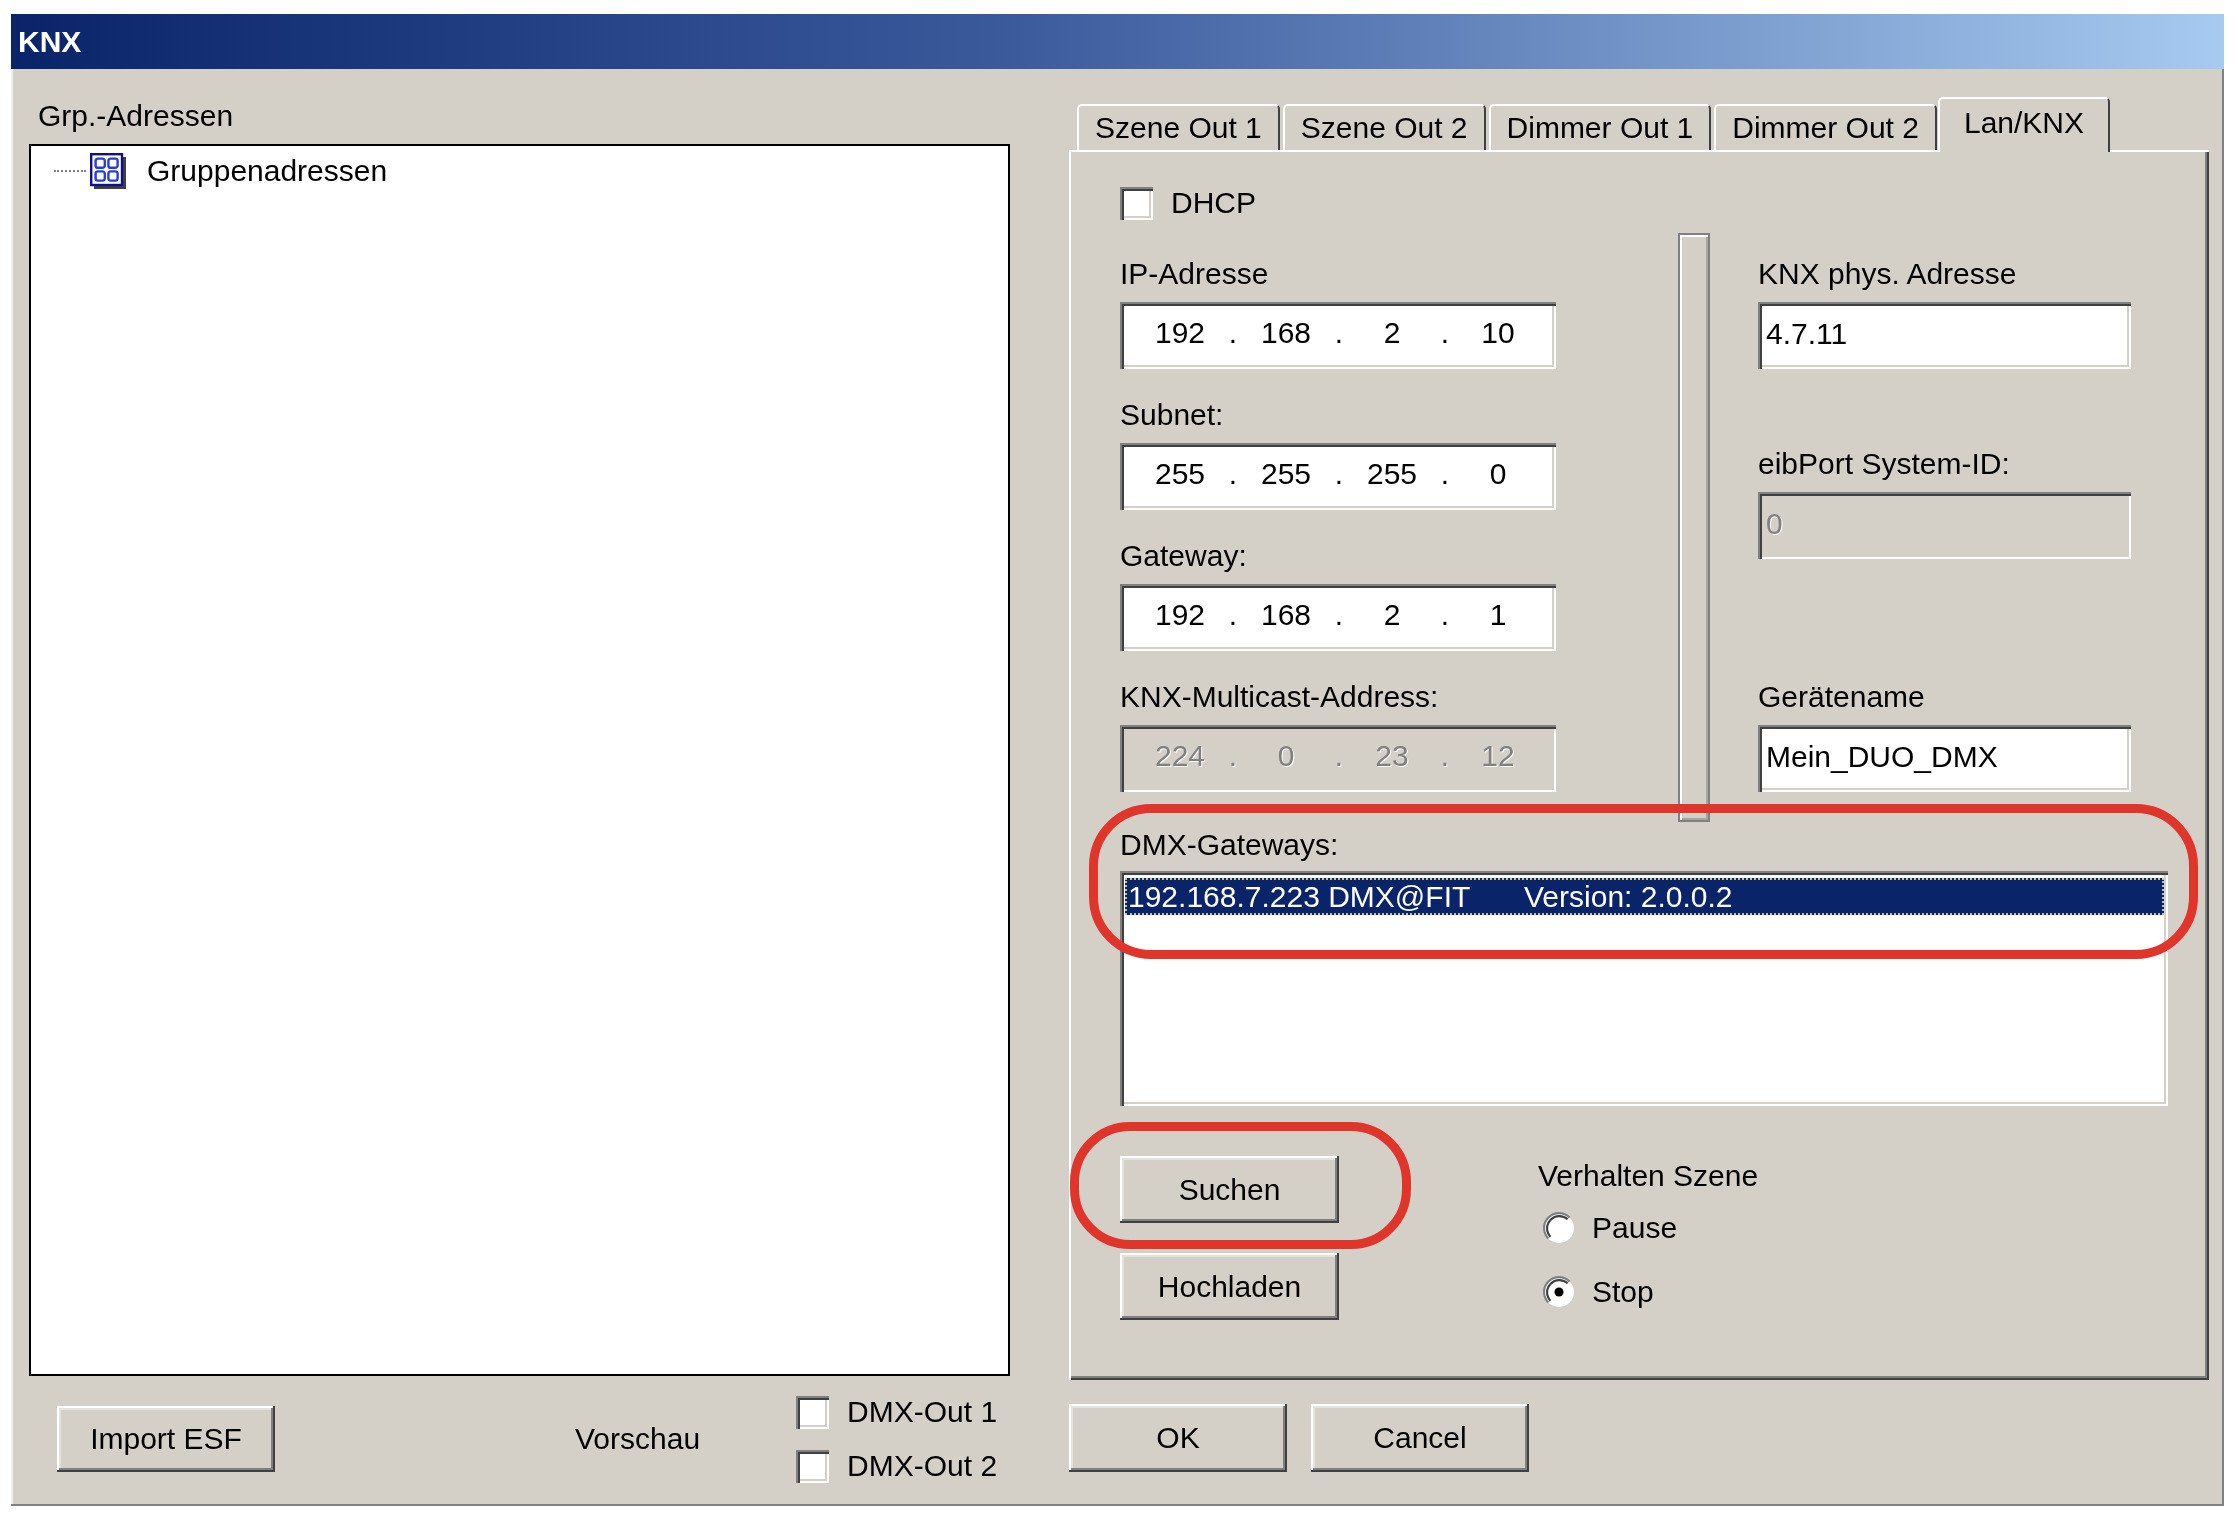 The height and width of the screenshot is (1520, 2238). What do you see at coordinates (1420, 1438) in the screenshot?
I see `cancel-button: Cancel` at bounding box center [1420, 1438].